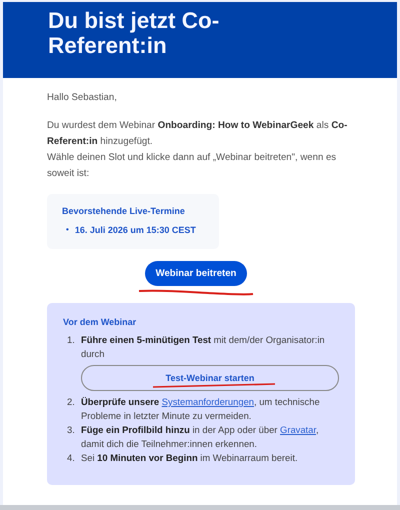  What do you see at coordinates (190, 458) in the screenshot?
I see `step-text: Sei 10 Minuten vor Beginn im Webinarraum bereit.` at bounding box center [190, 458].